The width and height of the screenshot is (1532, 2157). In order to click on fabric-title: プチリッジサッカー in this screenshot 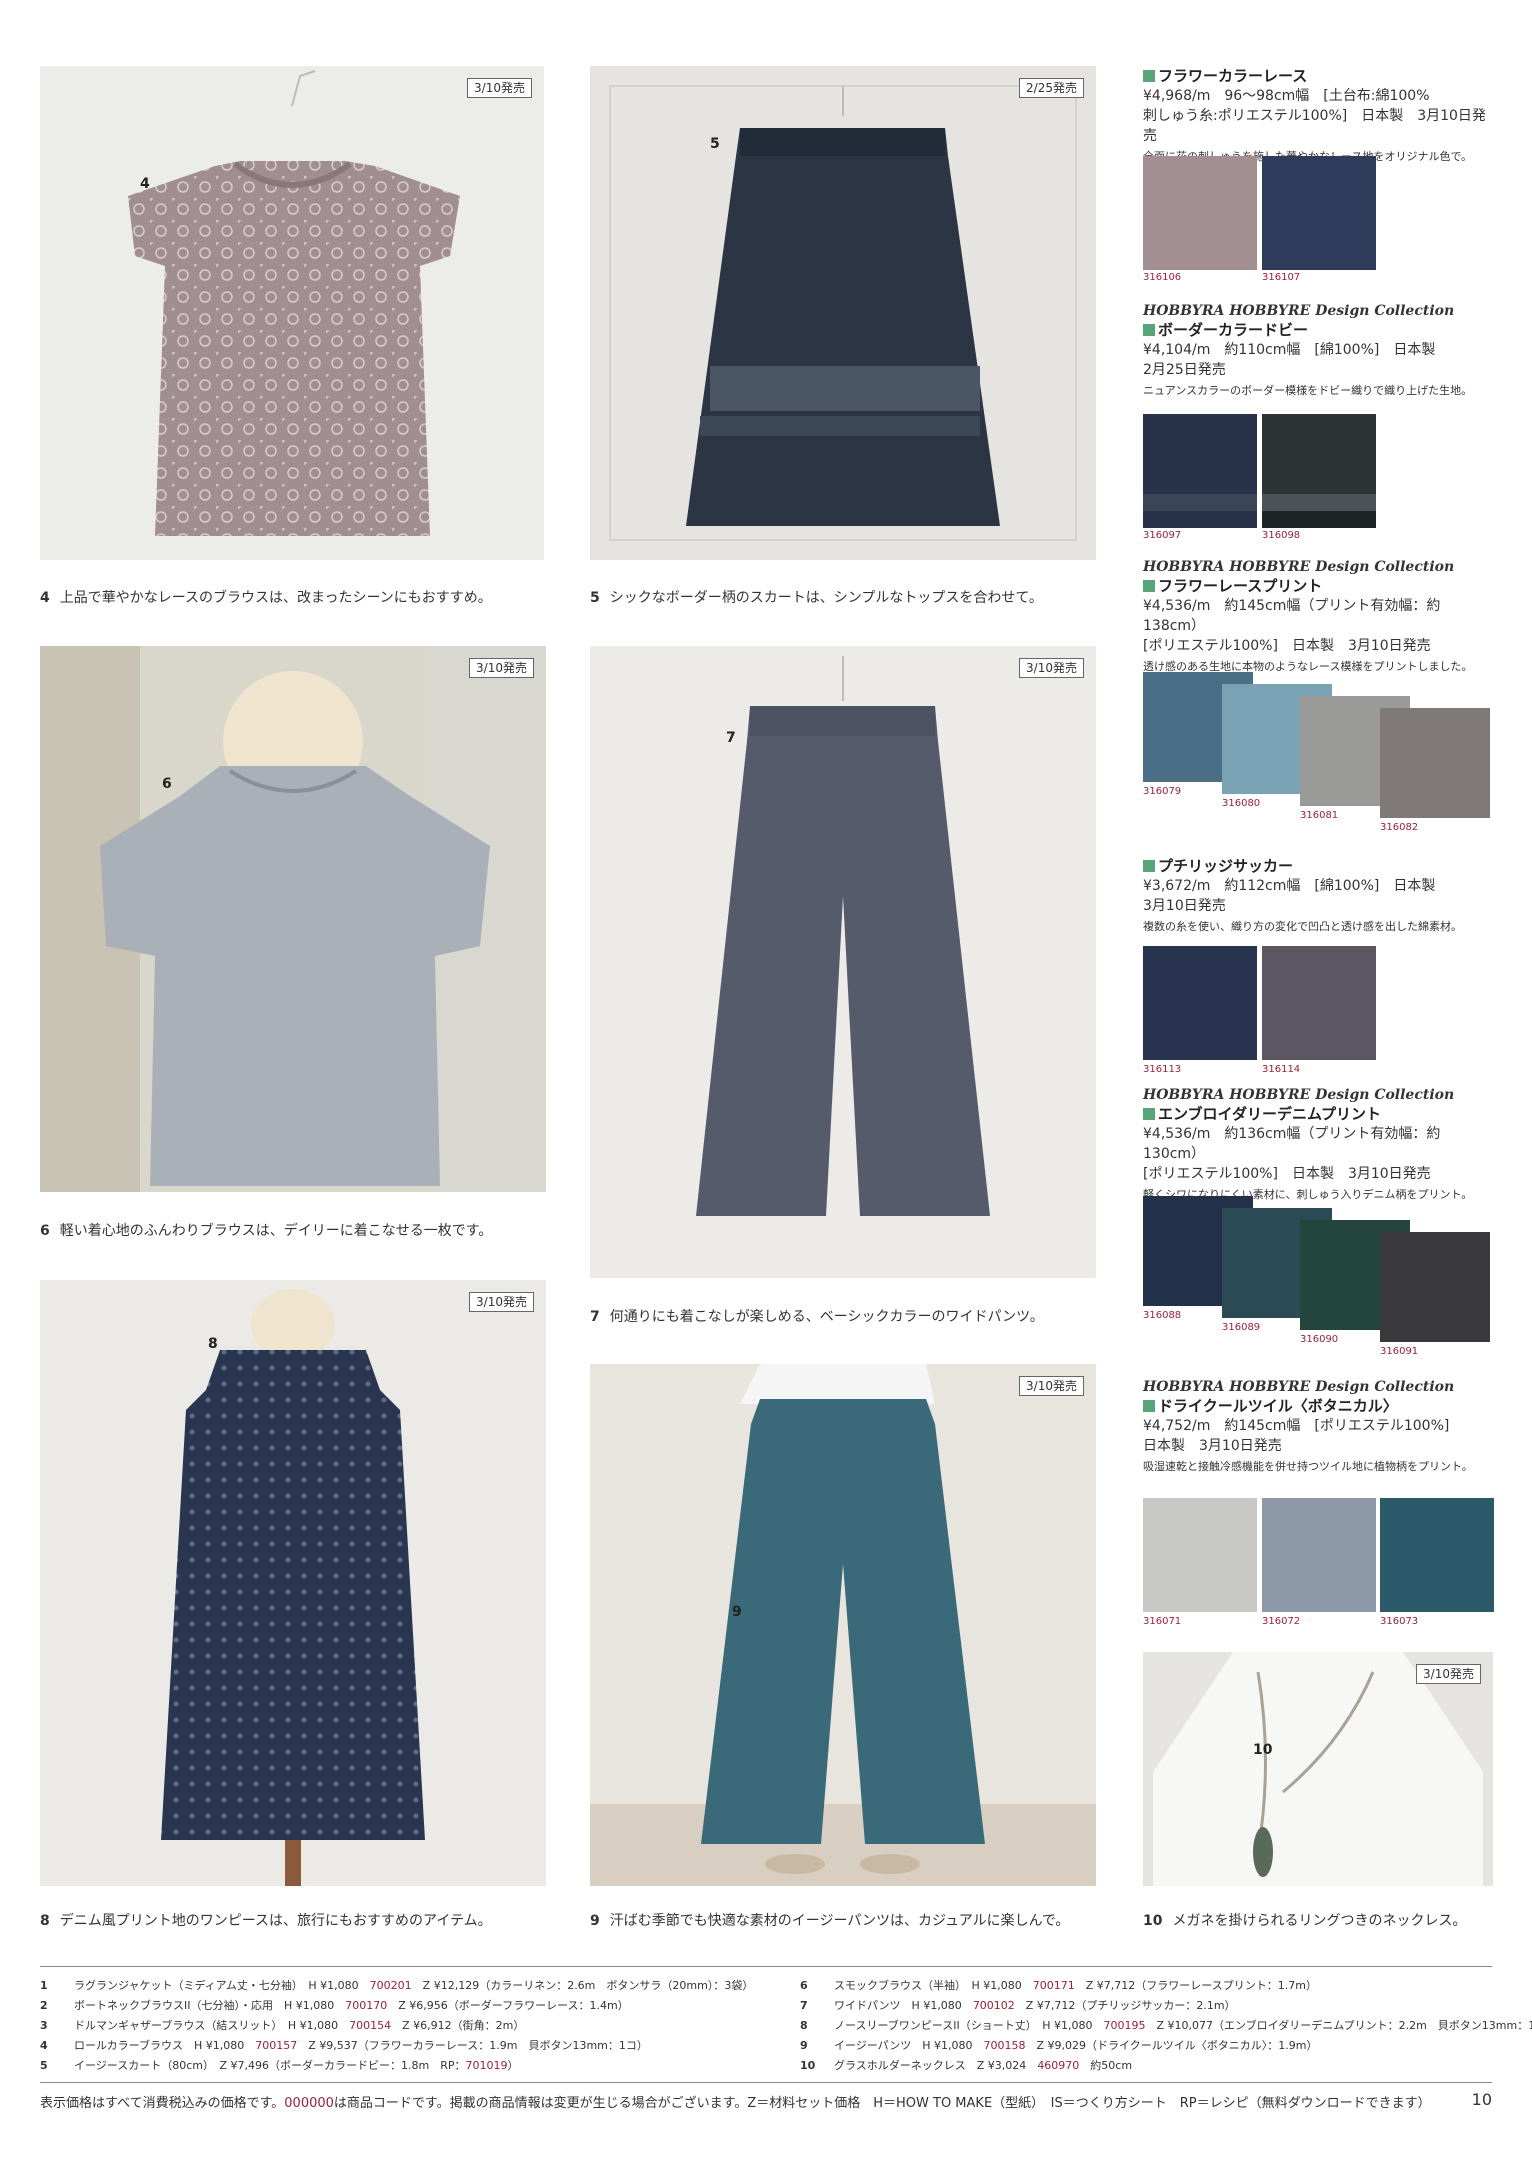, I will do `click(1318, 866)`.